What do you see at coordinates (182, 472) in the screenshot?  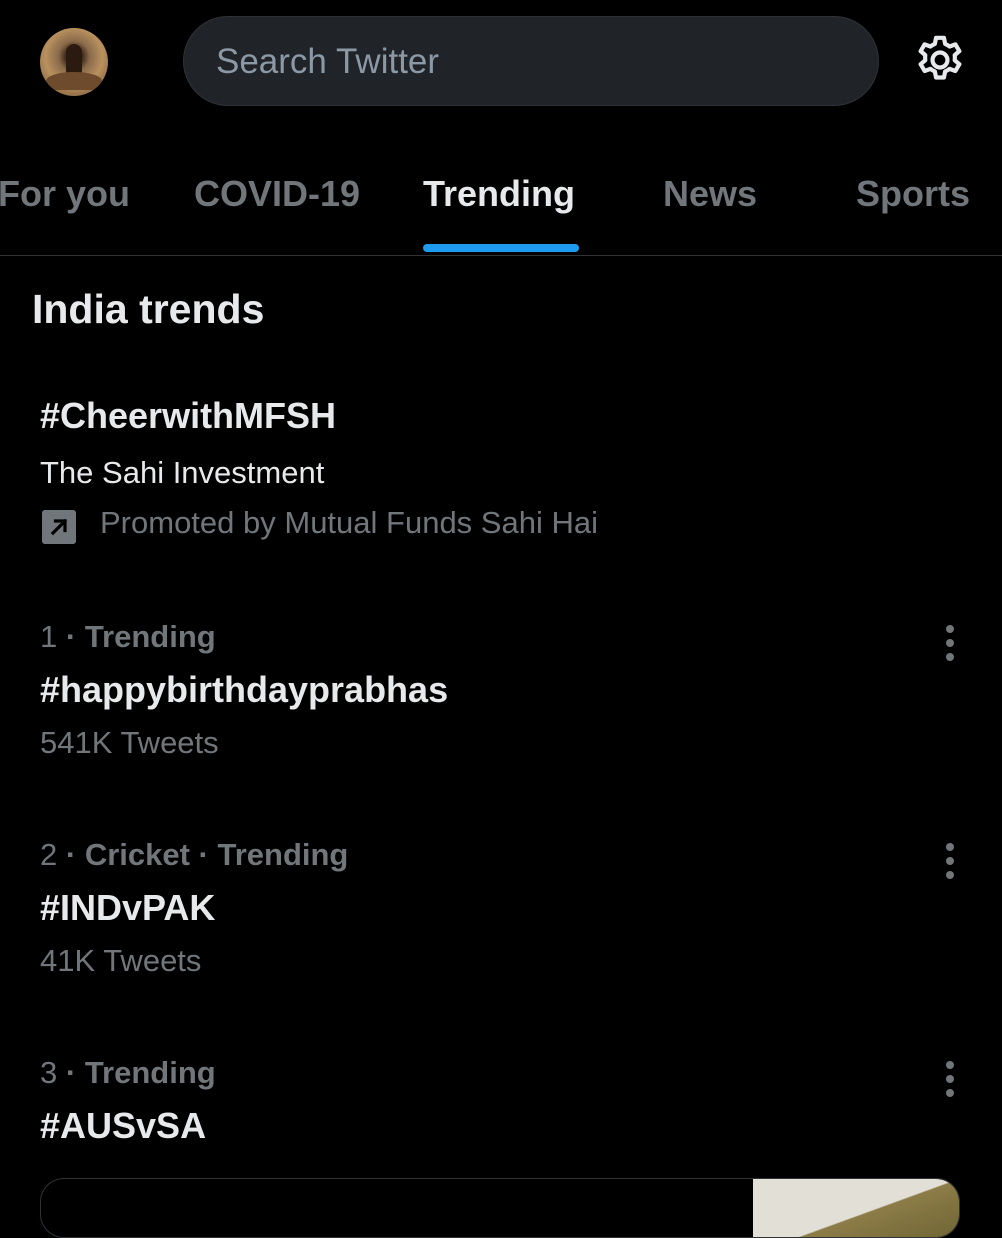 I see `promoted-description: The Sahi Investment` at bounding box center [182, 472].